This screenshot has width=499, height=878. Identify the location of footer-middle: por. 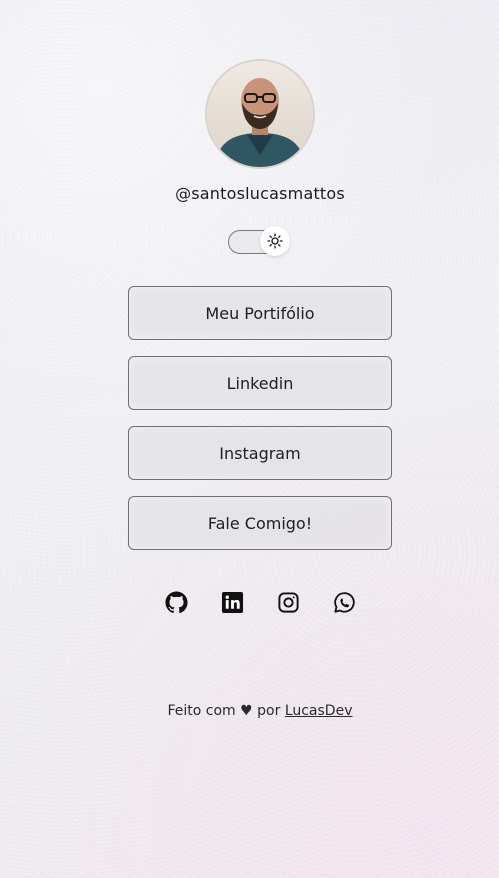
(268, 711).